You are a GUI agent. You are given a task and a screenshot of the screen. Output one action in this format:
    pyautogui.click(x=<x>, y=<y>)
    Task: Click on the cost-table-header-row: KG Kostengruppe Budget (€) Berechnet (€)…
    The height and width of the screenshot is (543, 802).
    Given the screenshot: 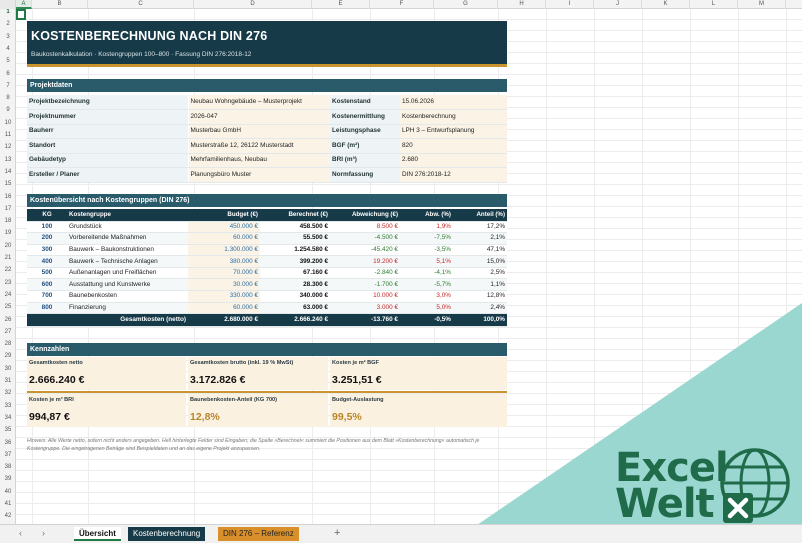 What is the action you would take?
    pyautogui.click(x=267, y=215)
    